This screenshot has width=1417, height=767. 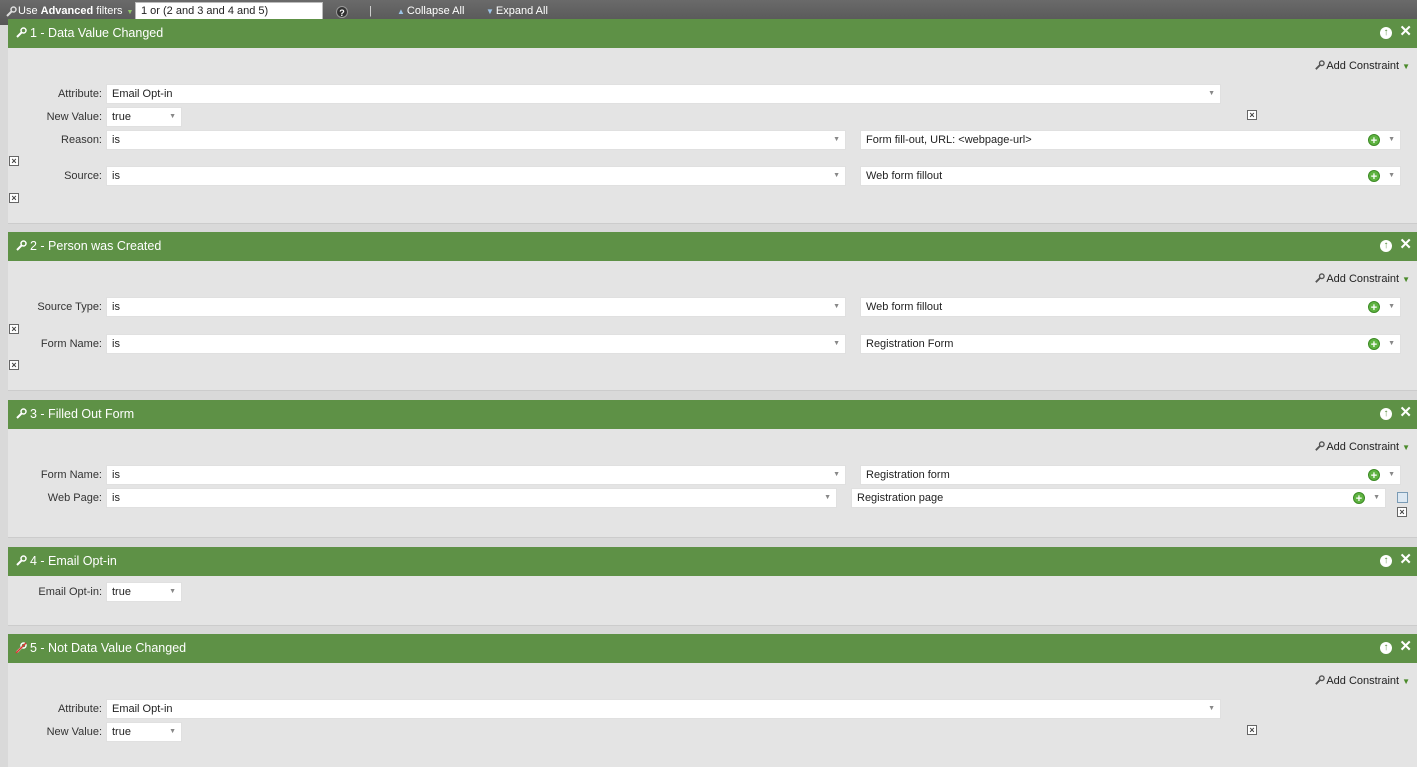 What do you see at coordinates (21, 648) in the screenshot?
I see `not-wrench-icon` at bounding box center [21, 648].